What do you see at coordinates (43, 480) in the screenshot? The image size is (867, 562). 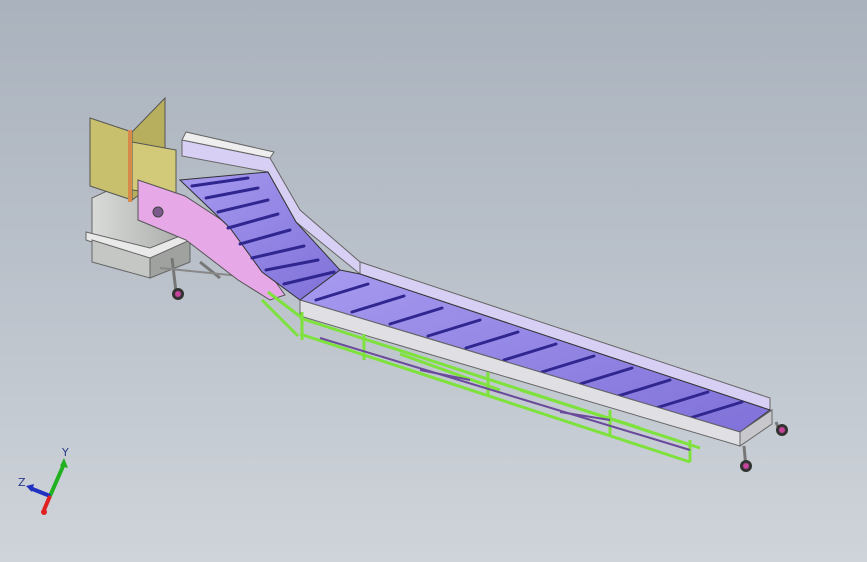 I see `axis-triad: Y Z` at bounding box center [43, 480].